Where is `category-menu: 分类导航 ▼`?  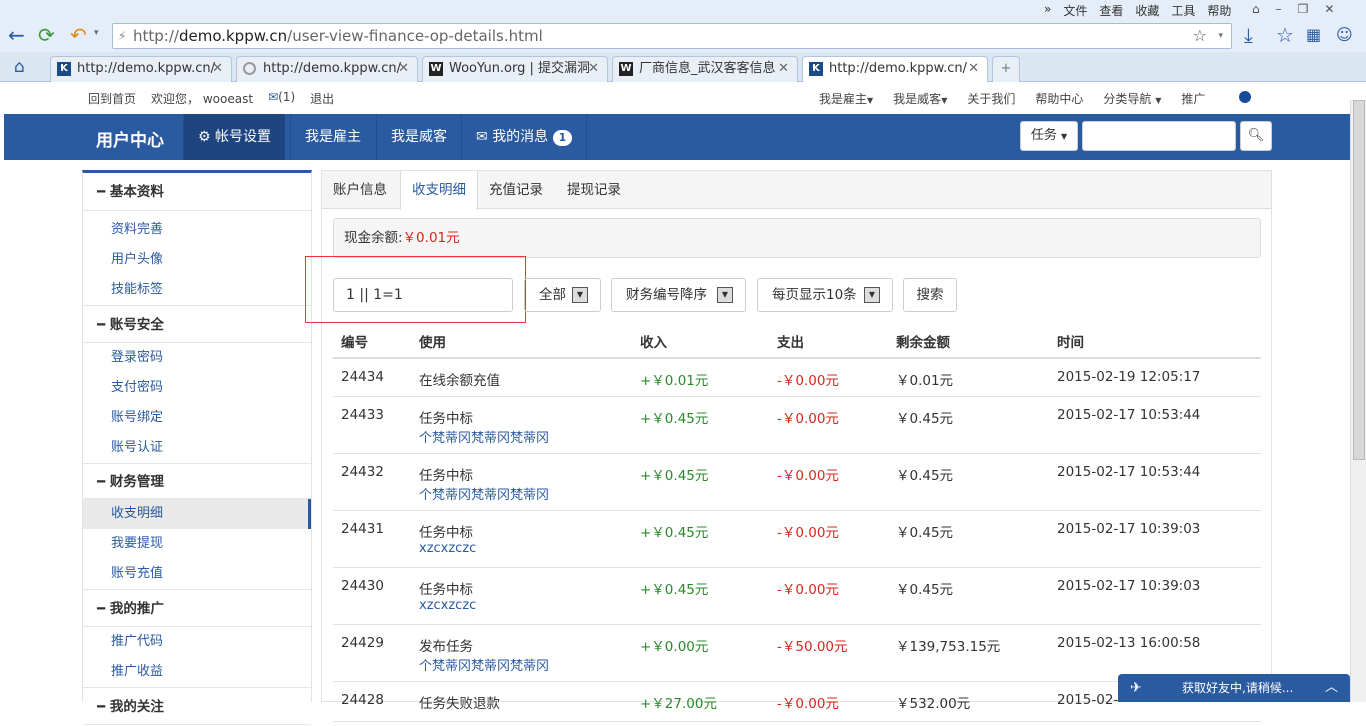 category-menu: 分类导航 ▼ is located at coordinates (1132, 98).